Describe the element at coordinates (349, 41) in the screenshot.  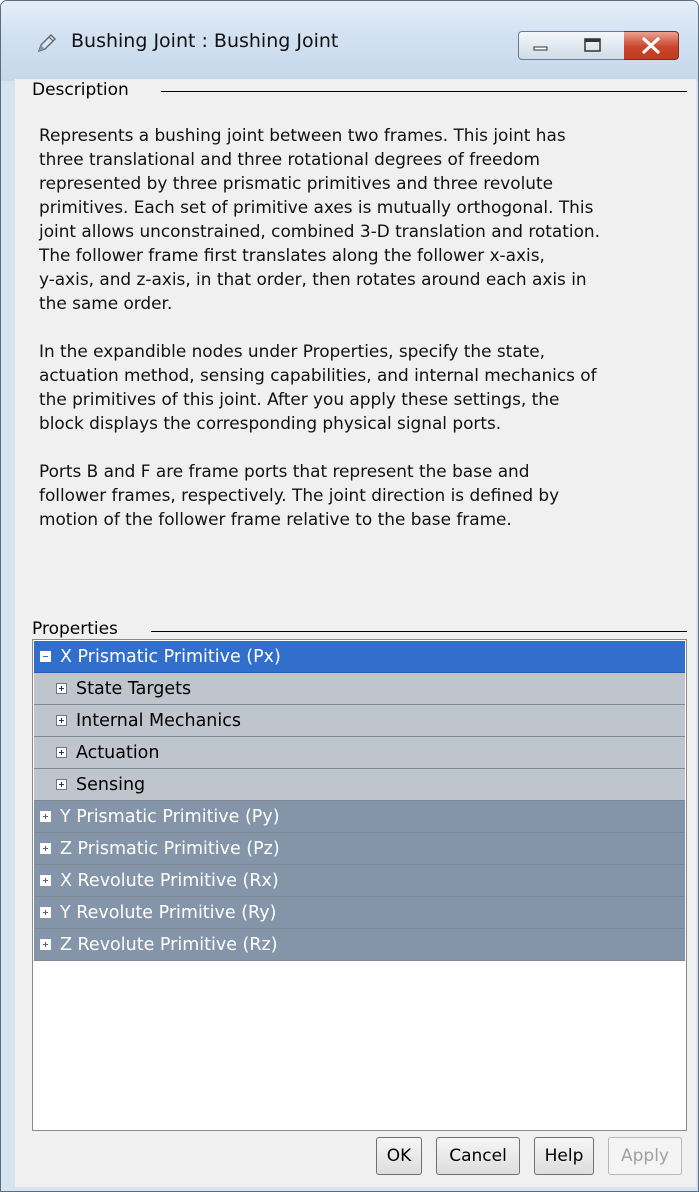
I see `title-bar: Bushing Joint` at that location.